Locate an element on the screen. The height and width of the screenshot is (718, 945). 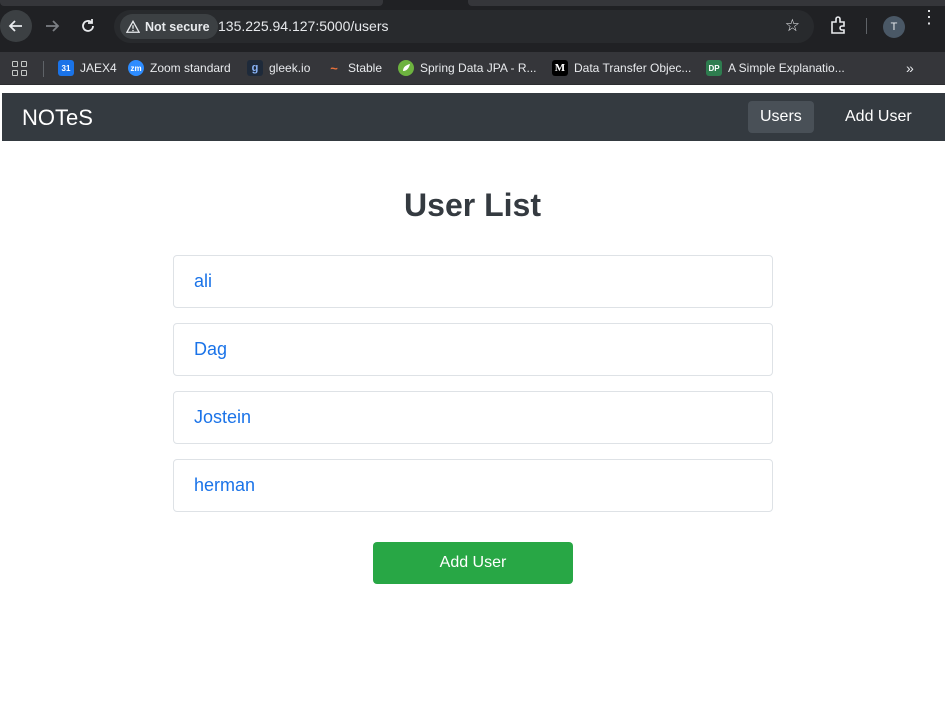
zoom-icon: zm is located at coordinates (136, 68).